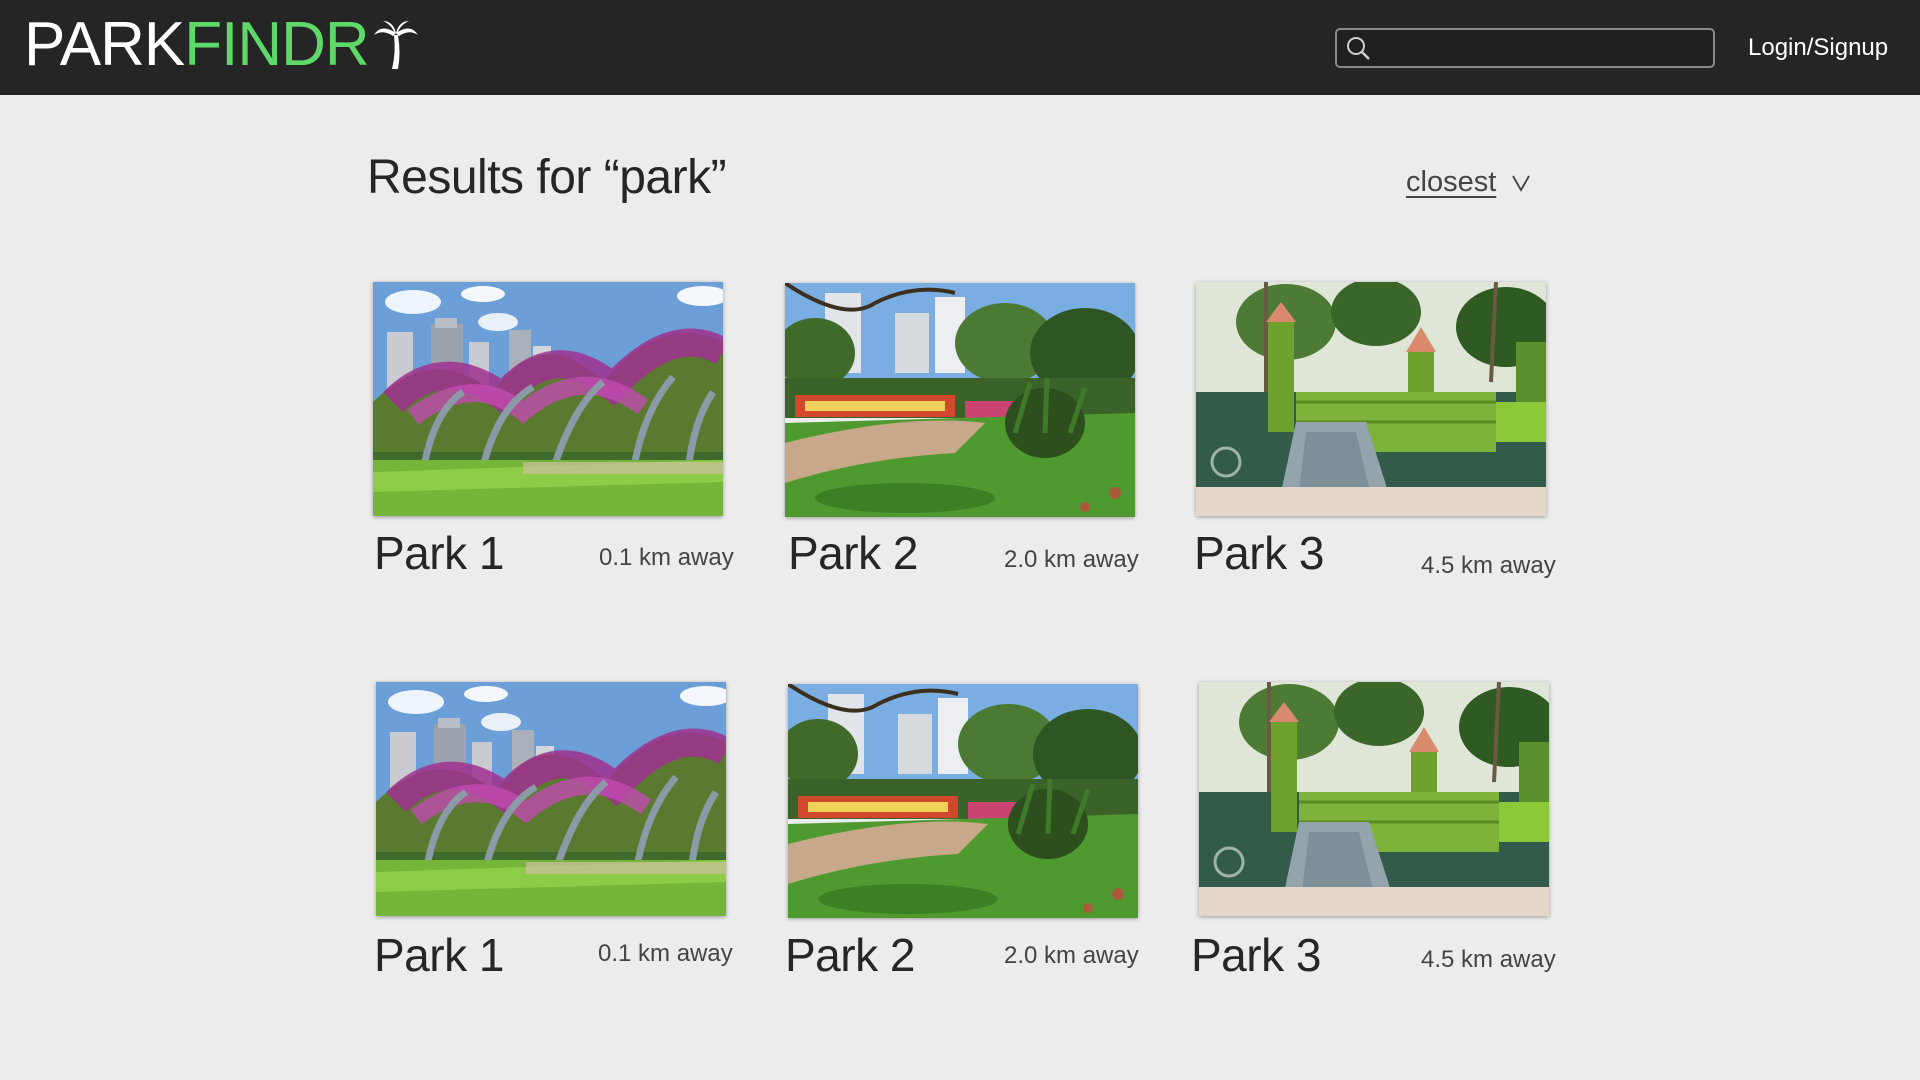  I want to click on logo-text-findr: FINDR, so click(276, 44).